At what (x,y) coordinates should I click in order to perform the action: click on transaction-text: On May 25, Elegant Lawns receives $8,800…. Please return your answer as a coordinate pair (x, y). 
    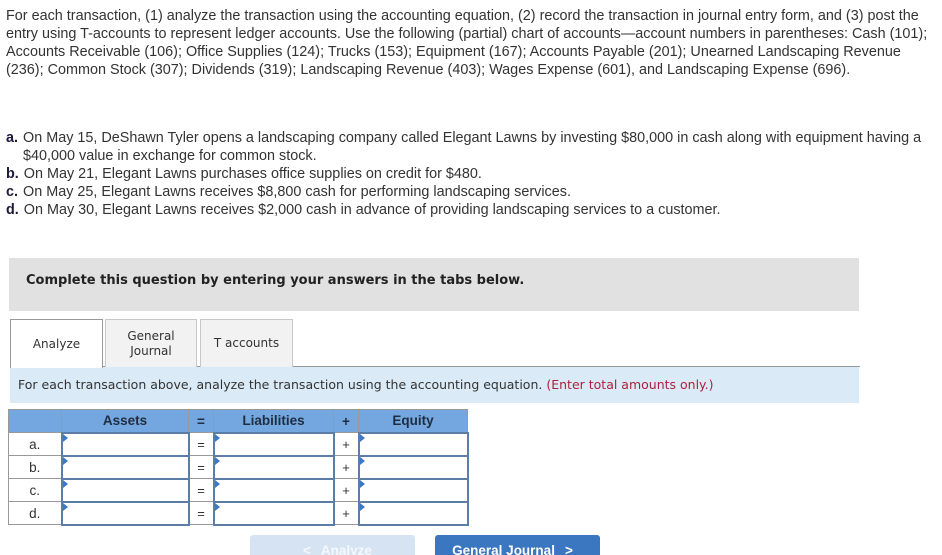
    Looking at the image, I should click on (297, 192).